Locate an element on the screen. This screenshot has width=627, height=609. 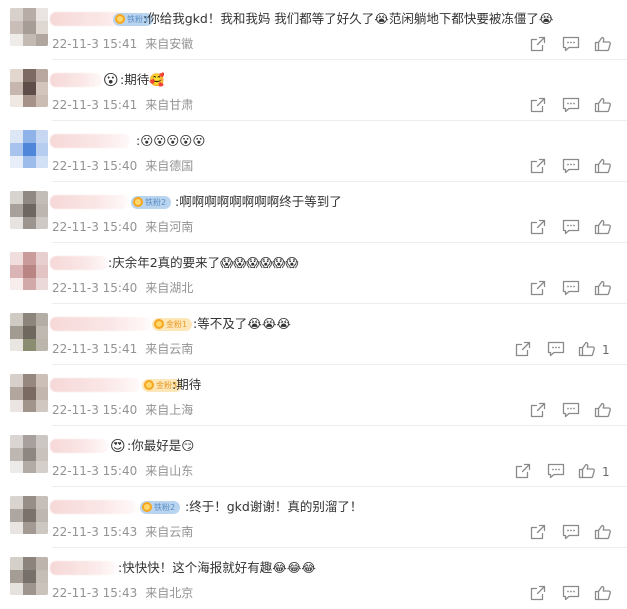
comment-text: :期待 is located at coordinates (187, 384).